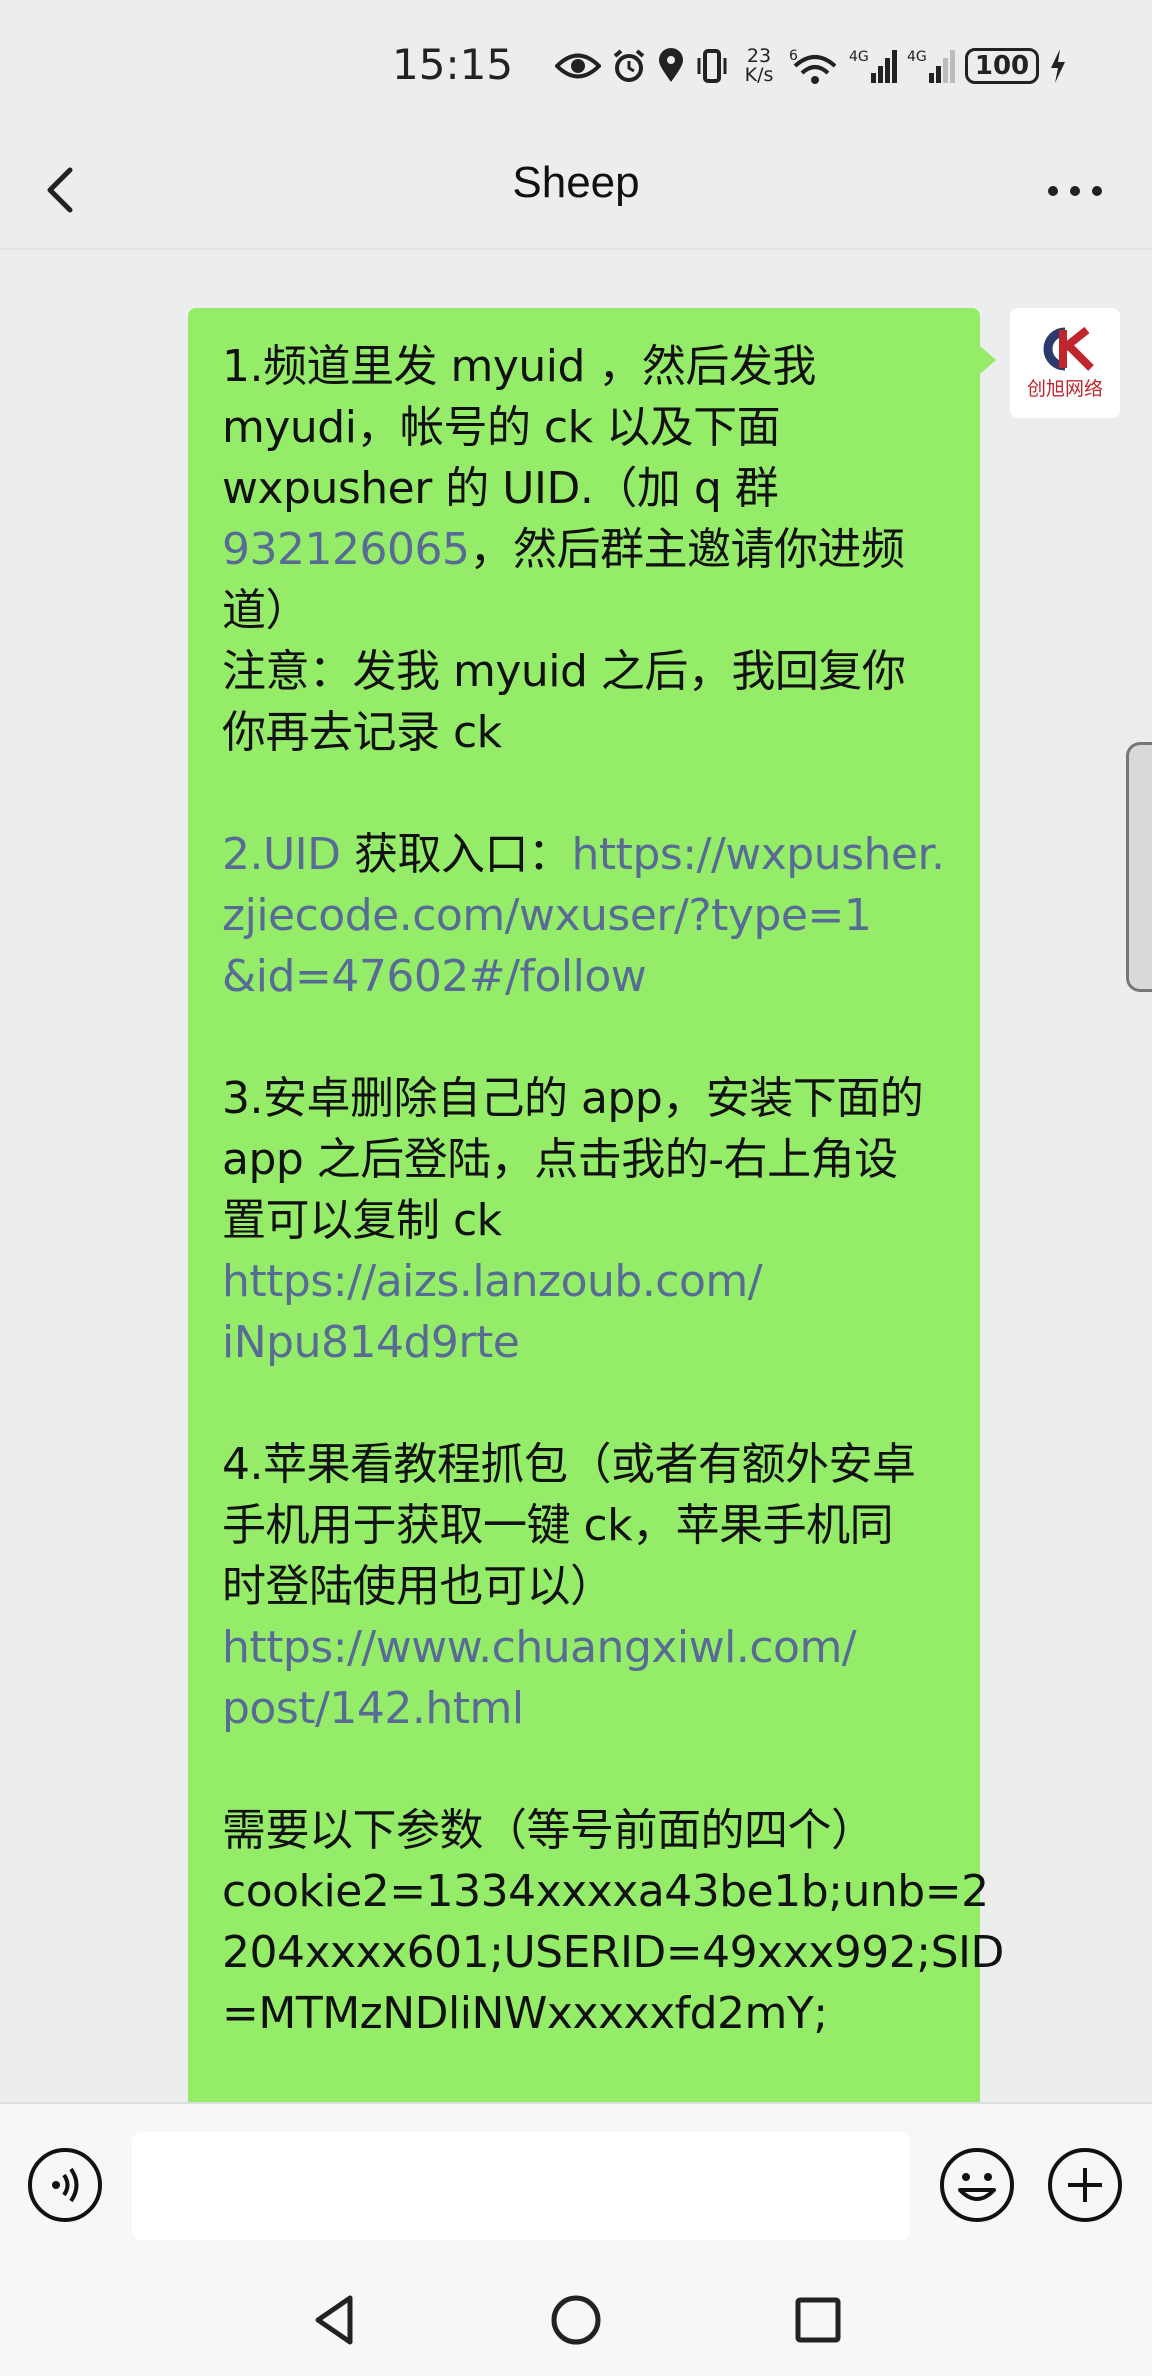  I want to click on chat-title: Sheep, so click(576, 182).